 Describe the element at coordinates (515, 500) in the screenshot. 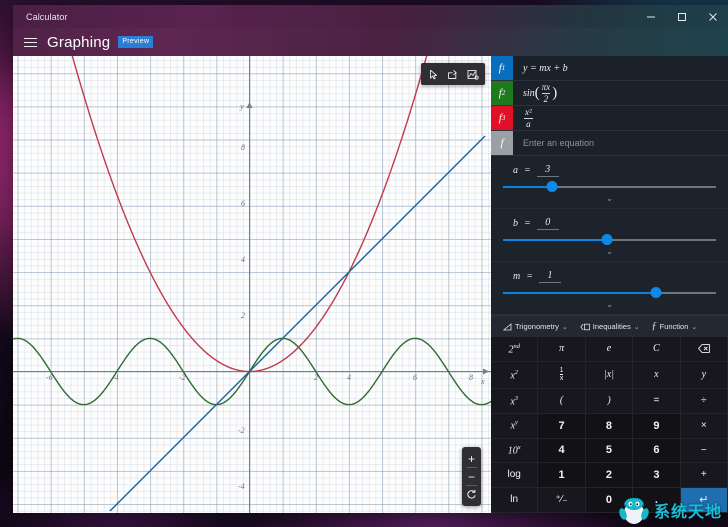

I see `key-ln: ln` at that location.